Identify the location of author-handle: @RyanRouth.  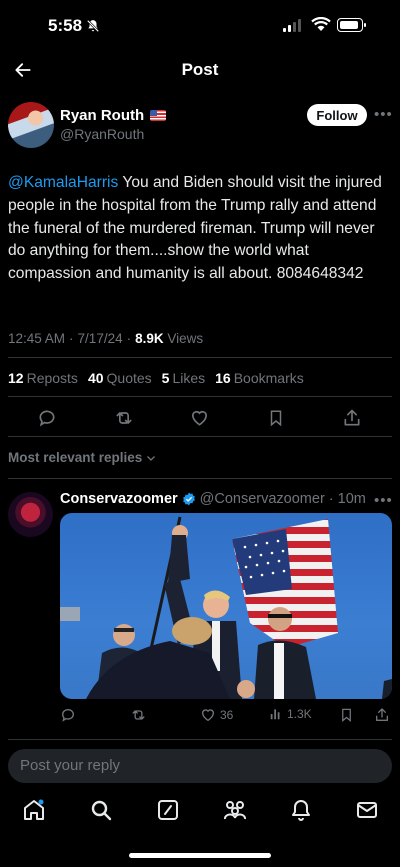
(102, 134).